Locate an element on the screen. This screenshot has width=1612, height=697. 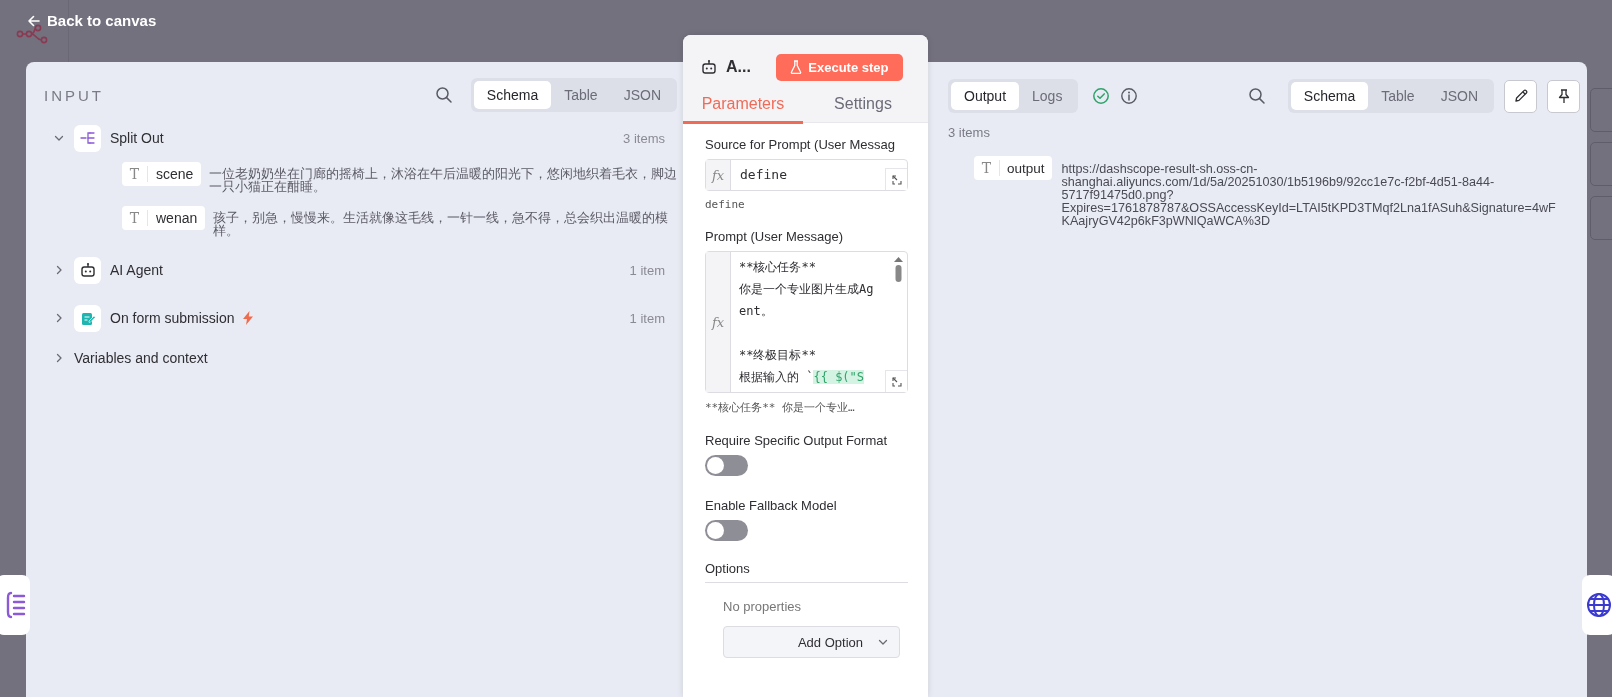
node-name: On form submission is located at coordinates (172, 318).